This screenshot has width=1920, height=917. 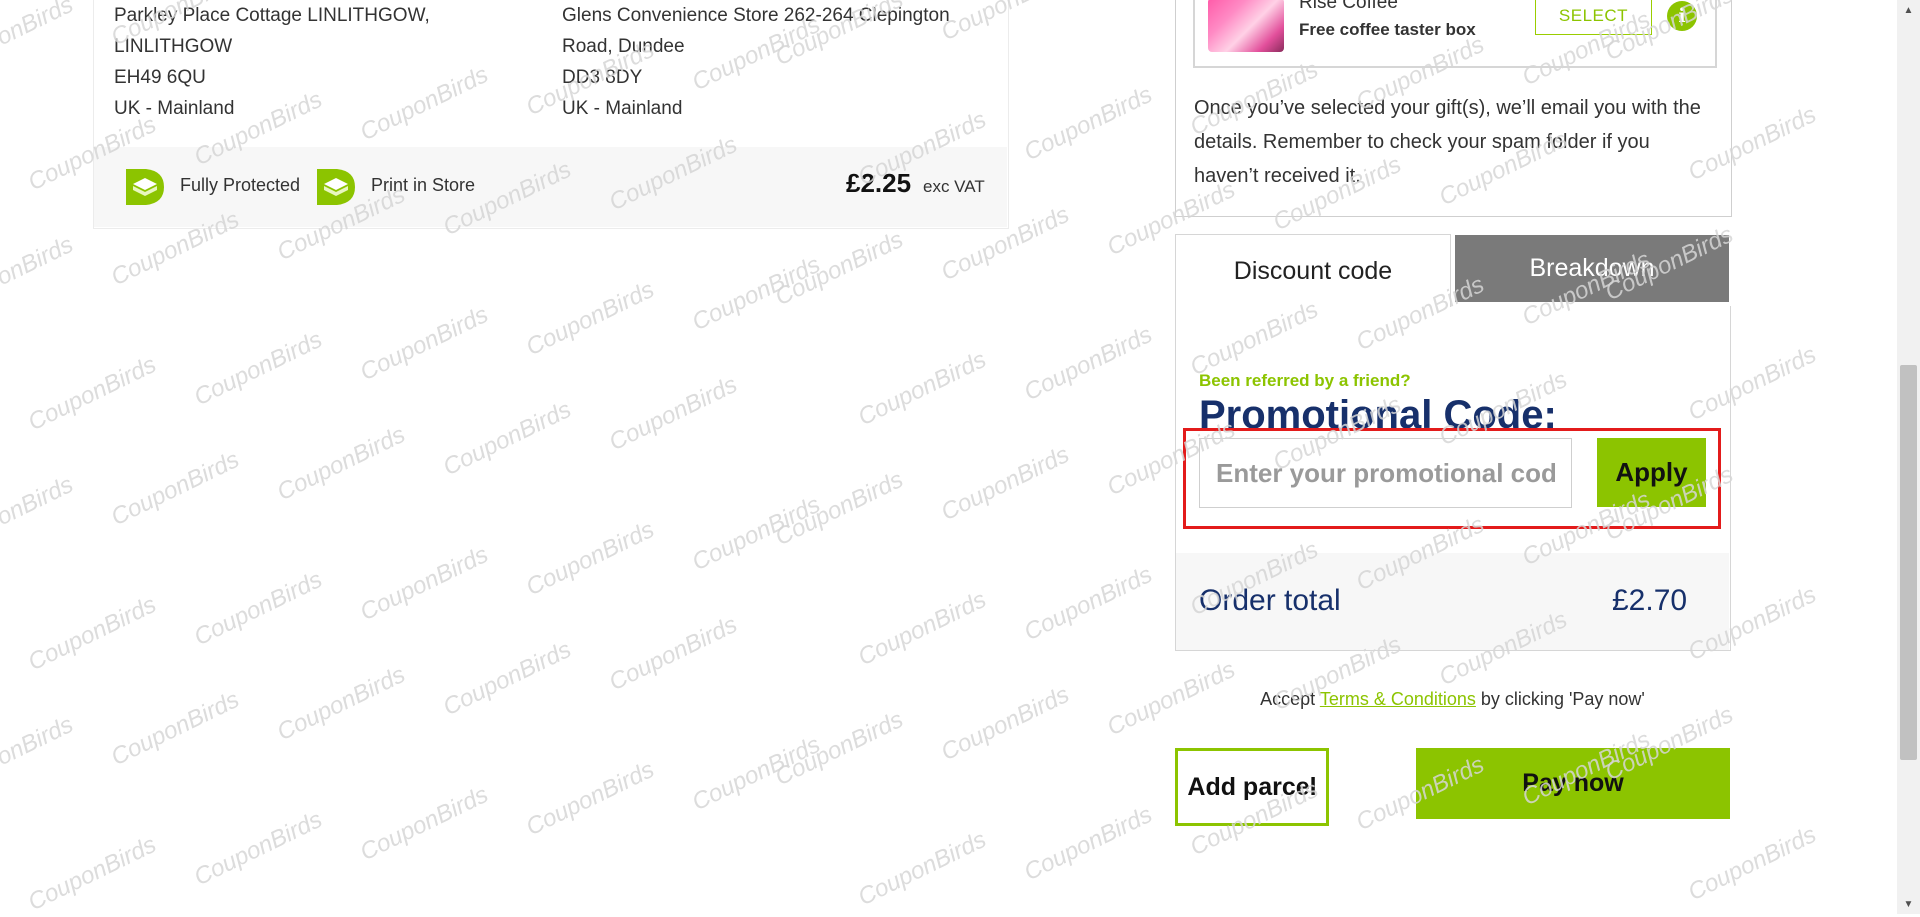 I want to click on referred-text: Been referred by a friend?, so click(x=1305, y=381).